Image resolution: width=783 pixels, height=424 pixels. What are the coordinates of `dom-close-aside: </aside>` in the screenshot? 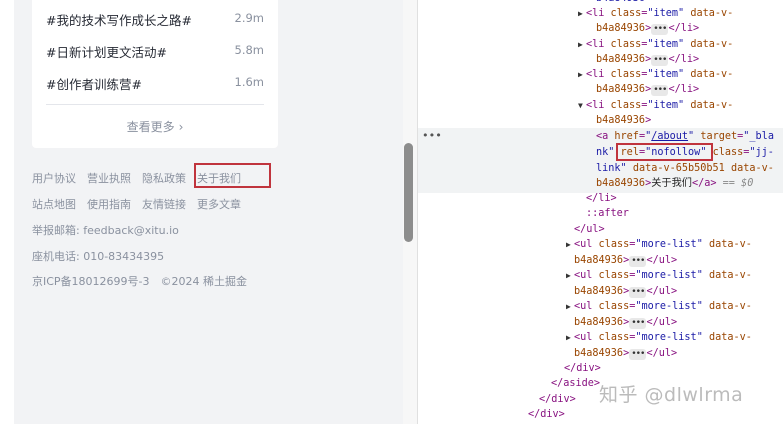 It's located at (576, 383).